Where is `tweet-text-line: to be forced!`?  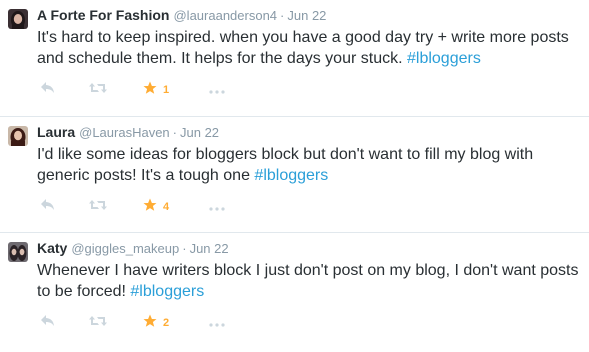 tweet-text-line: to be forced! is located at coordinates (84, 291).